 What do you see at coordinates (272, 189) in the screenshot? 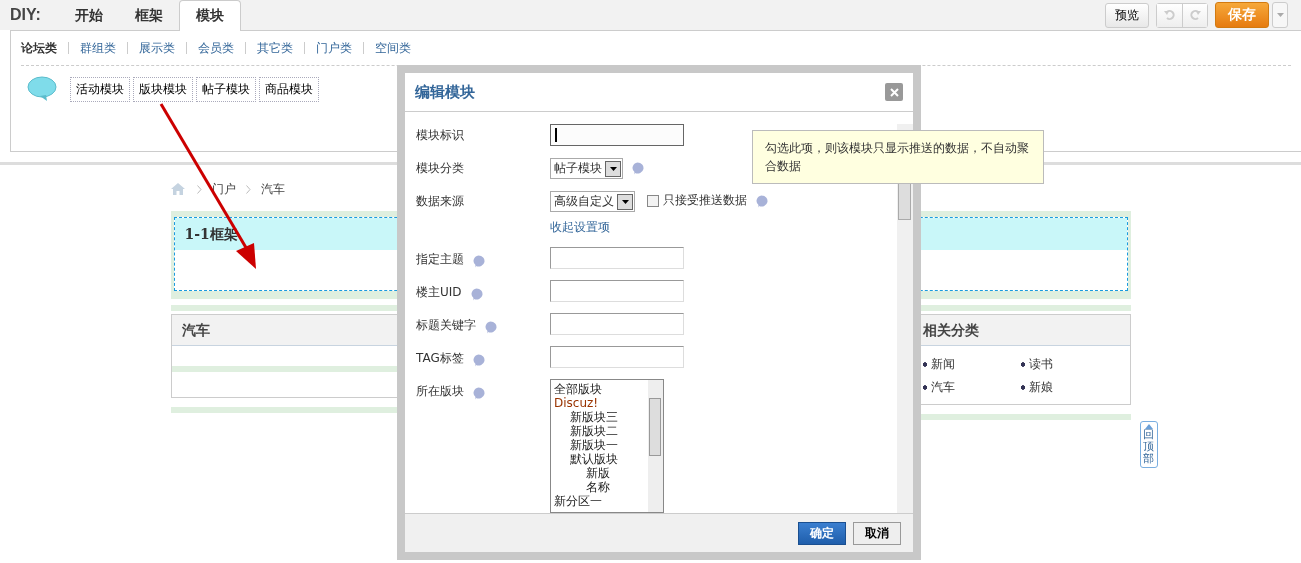
I see `breadcrumb-link: 汽车` at bounding box center [272, 189].